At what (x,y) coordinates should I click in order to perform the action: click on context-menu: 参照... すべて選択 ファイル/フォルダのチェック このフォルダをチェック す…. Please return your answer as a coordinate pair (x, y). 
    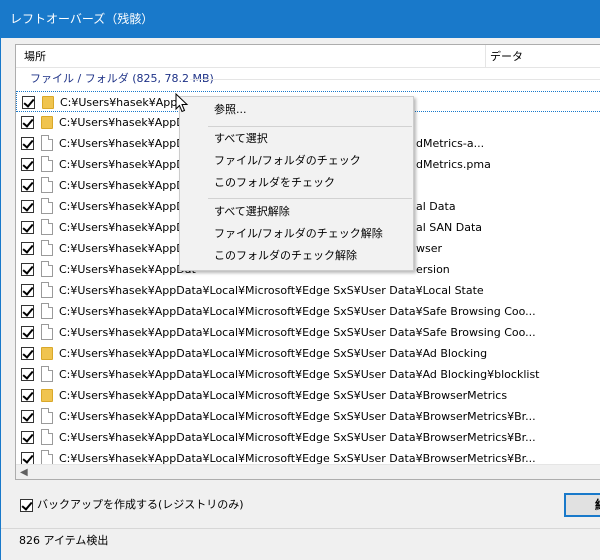
    Looking at the image, I should click on (296, 183).